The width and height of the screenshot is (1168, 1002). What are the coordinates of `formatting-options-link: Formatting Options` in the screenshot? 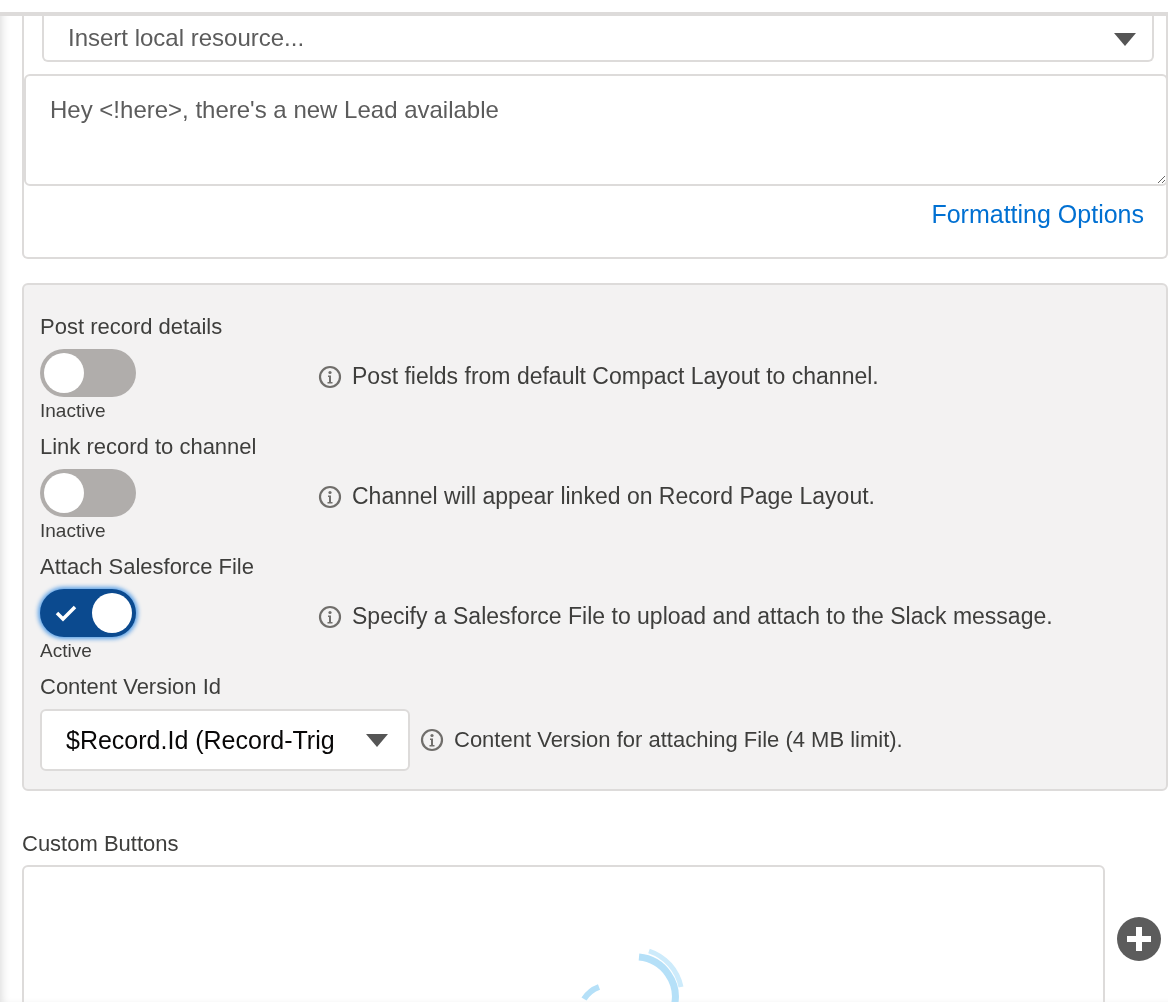 It's located at (1037, 214).